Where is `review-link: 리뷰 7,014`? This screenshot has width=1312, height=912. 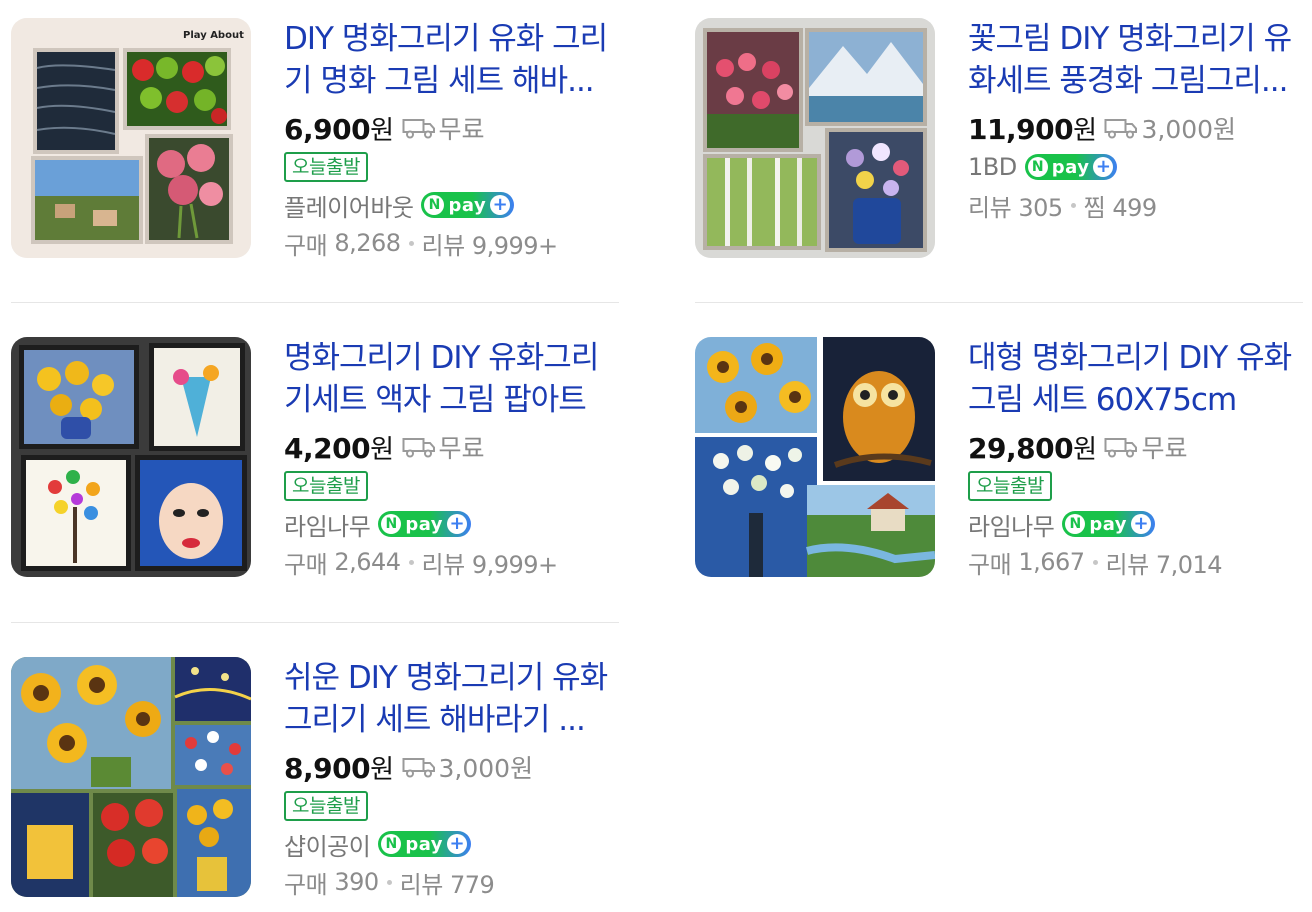
review-link: 리뷰 7,014 is located at coordinates (1164, 562).